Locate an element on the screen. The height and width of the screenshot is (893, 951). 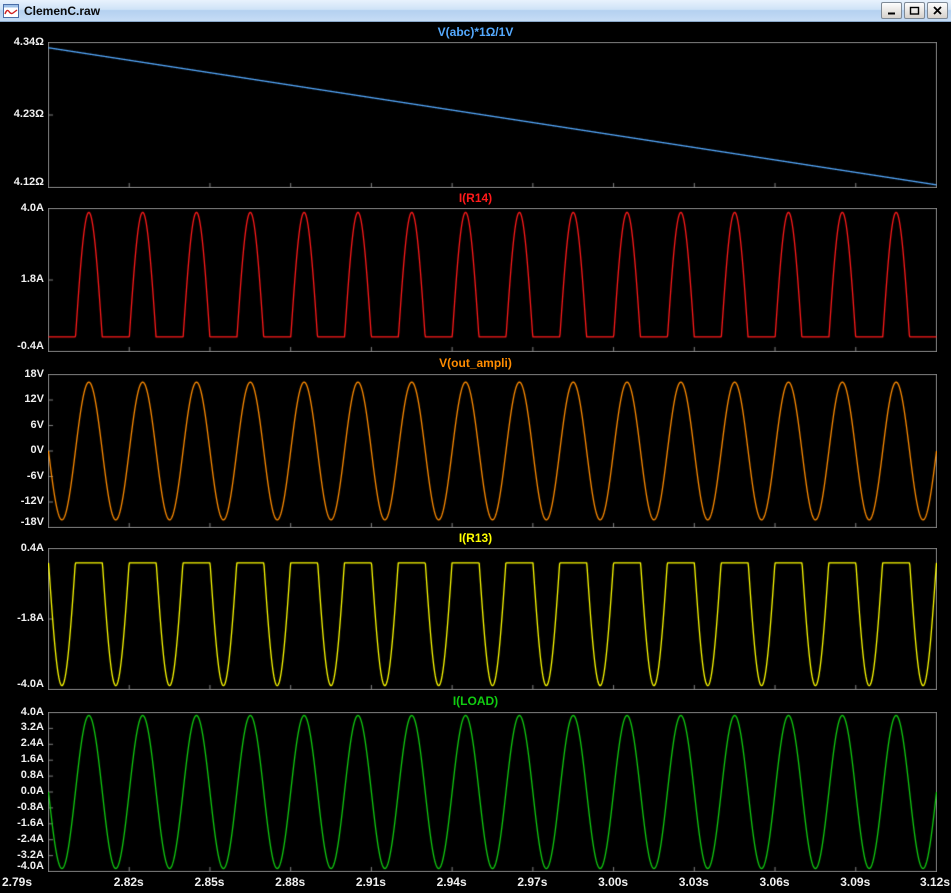
close-icon is located at coordinates (937, 10).